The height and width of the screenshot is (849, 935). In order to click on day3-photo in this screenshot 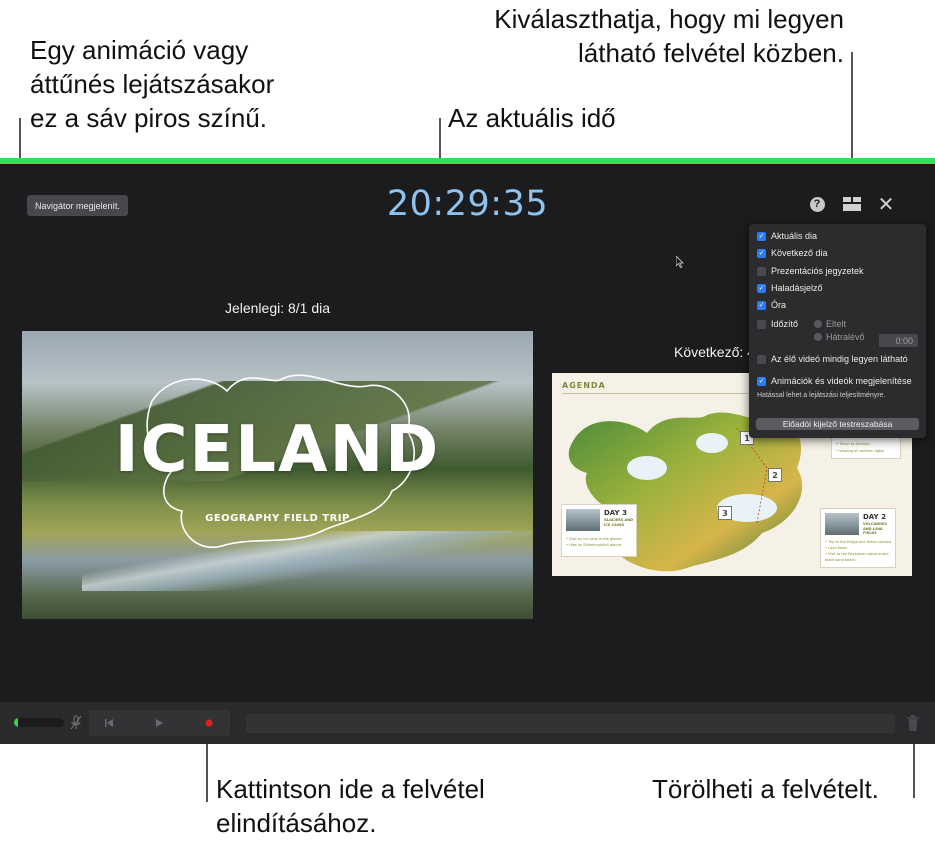, I will do `click(583, 520)`.